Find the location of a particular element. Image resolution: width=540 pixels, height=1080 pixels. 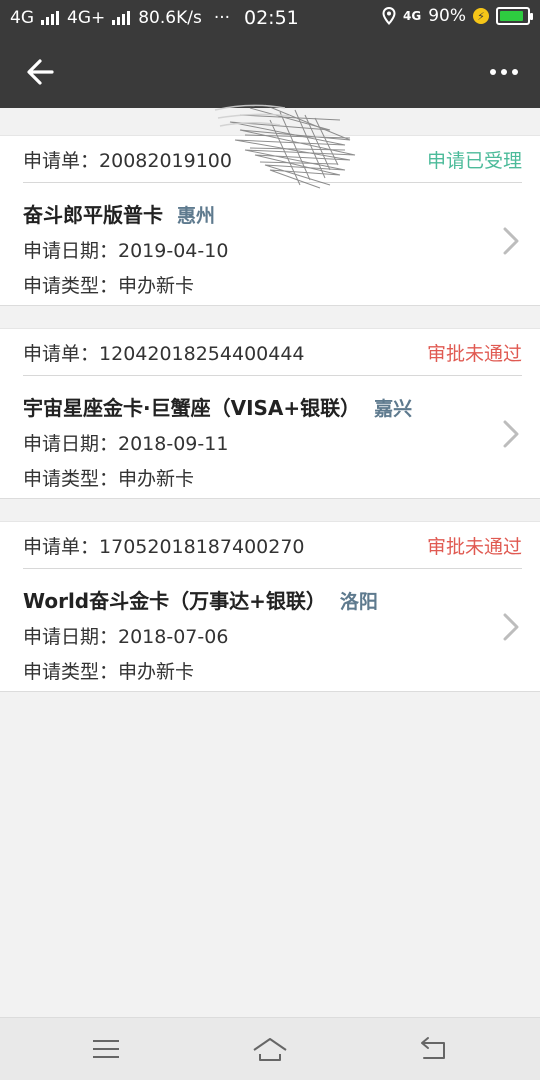

application-number: 申请单：17052018187400270 is located at coordinates (164, 545).